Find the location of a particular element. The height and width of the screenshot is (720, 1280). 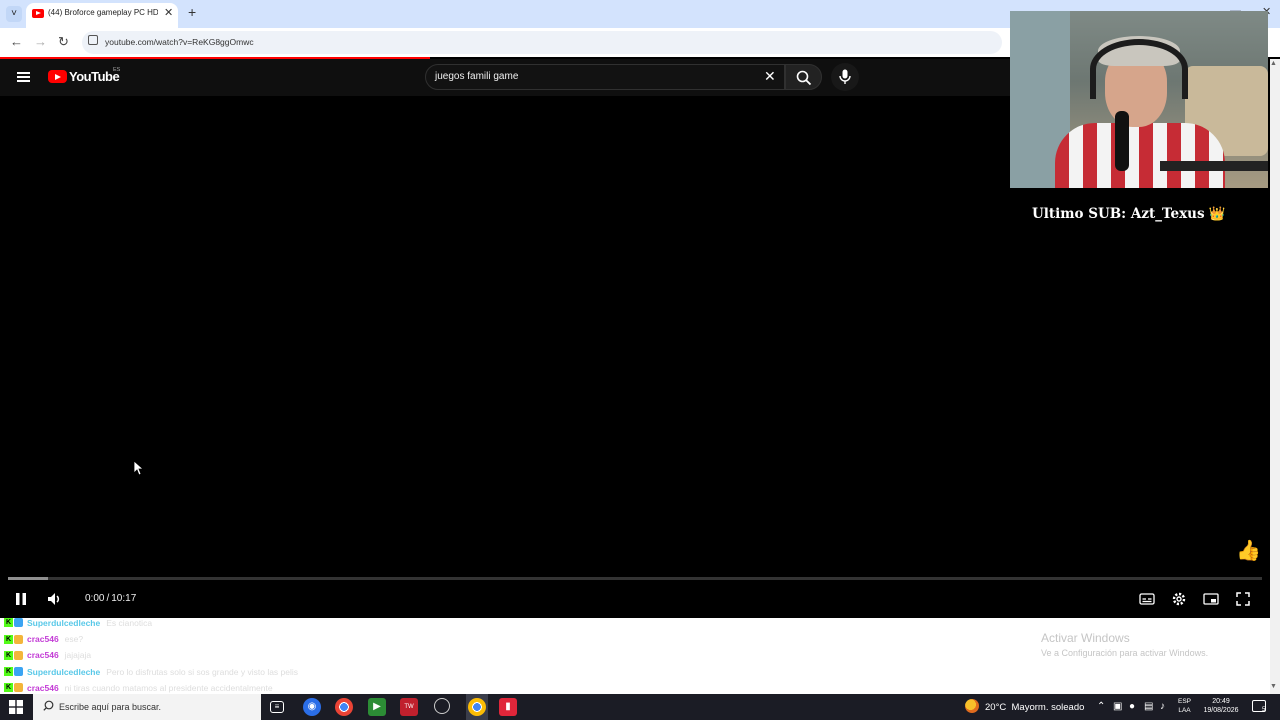

taskbar-clock: 20:49 19/08/2026 is located at coordinates (1221, 706).